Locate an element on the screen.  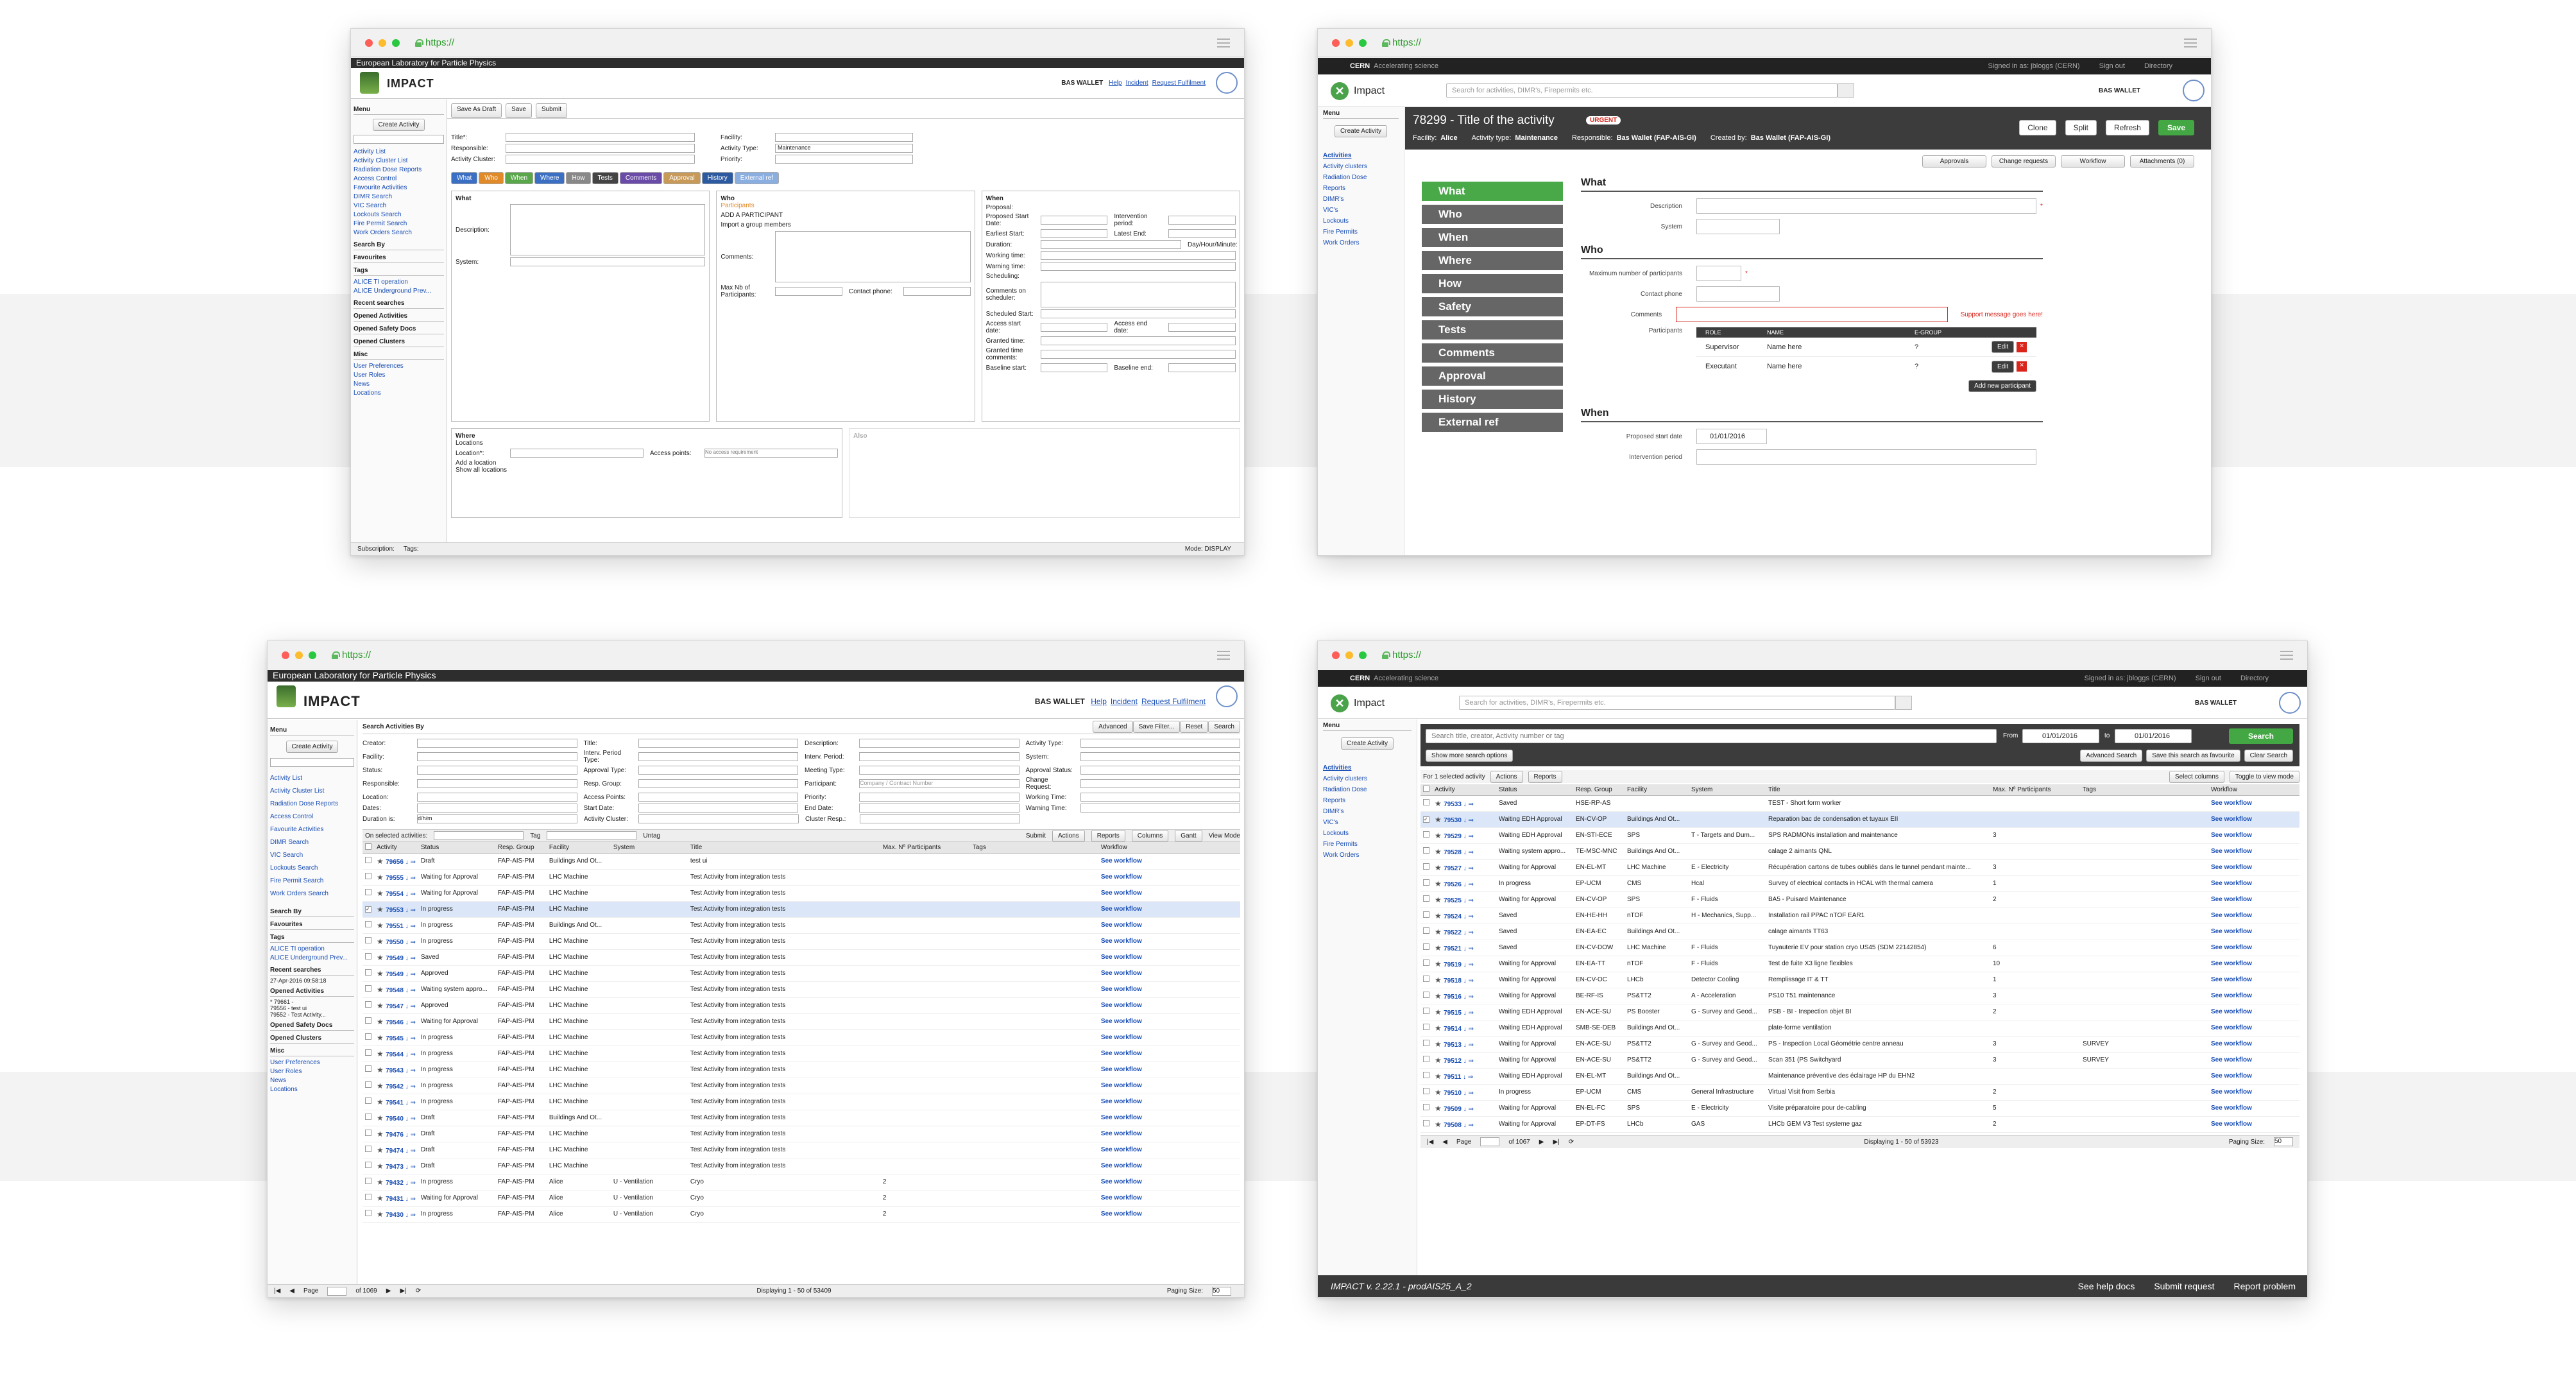
sidebar-heading: Opened Activities is located at coordinates (312, 992).